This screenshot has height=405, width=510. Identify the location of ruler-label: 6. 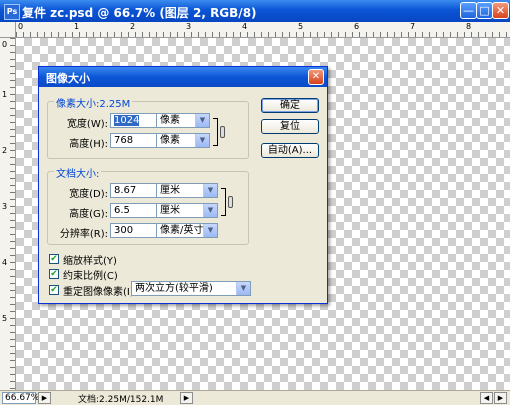
(357, 26).